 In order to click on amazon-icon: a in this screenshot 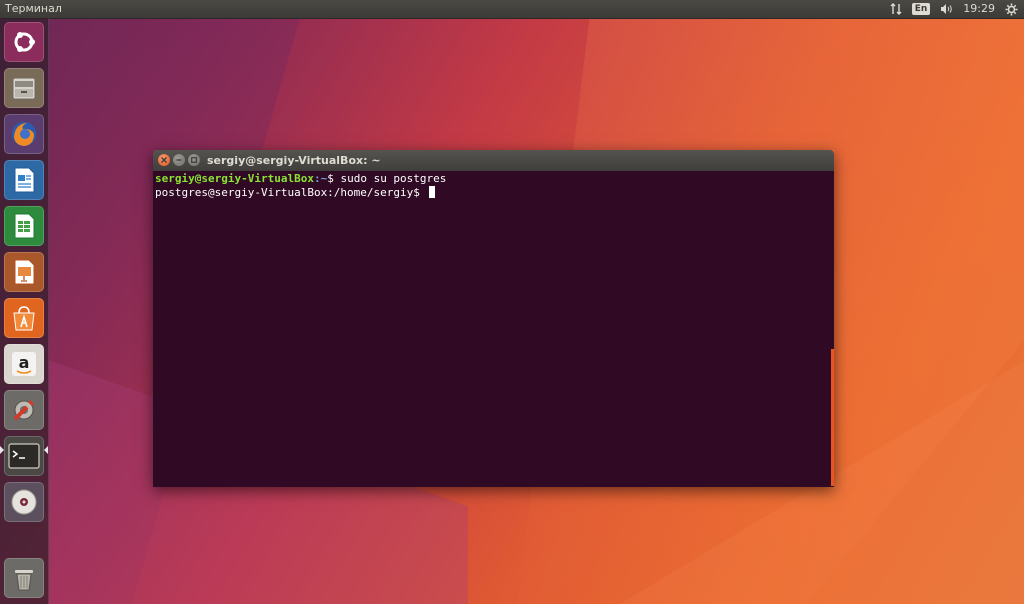, I will do `click(24, 364)`.